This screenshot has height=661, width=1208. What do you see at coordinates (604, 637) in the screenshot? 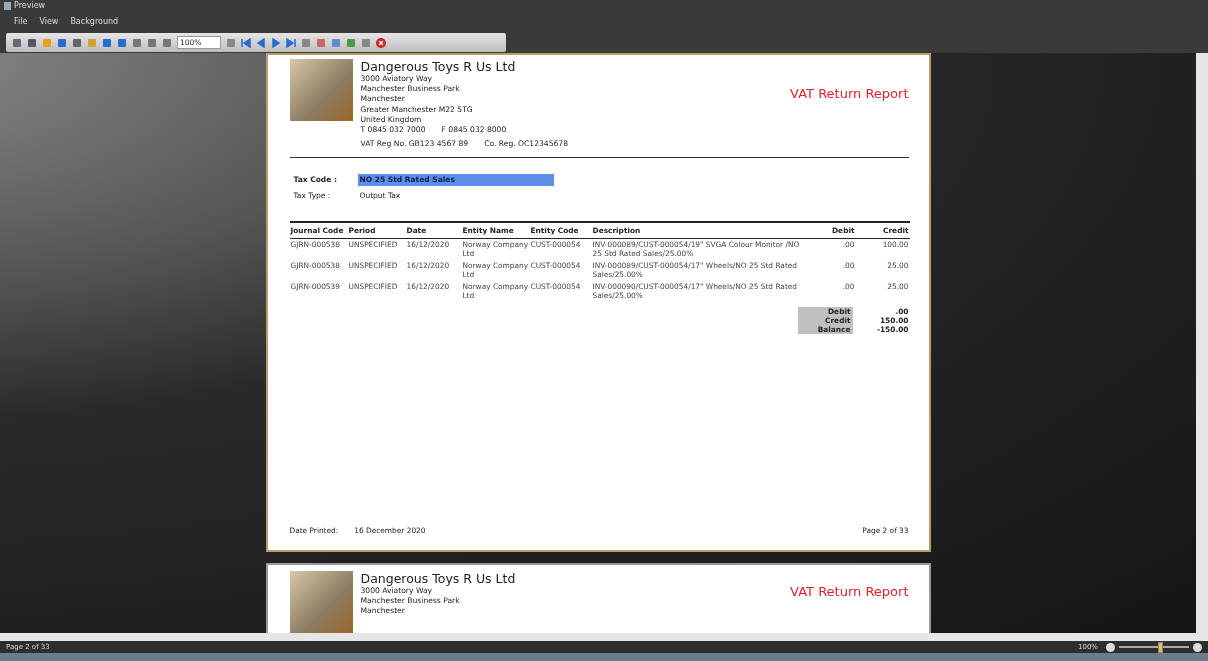
I see `horizontal-scrollbar` at bounding box center [604, 637].